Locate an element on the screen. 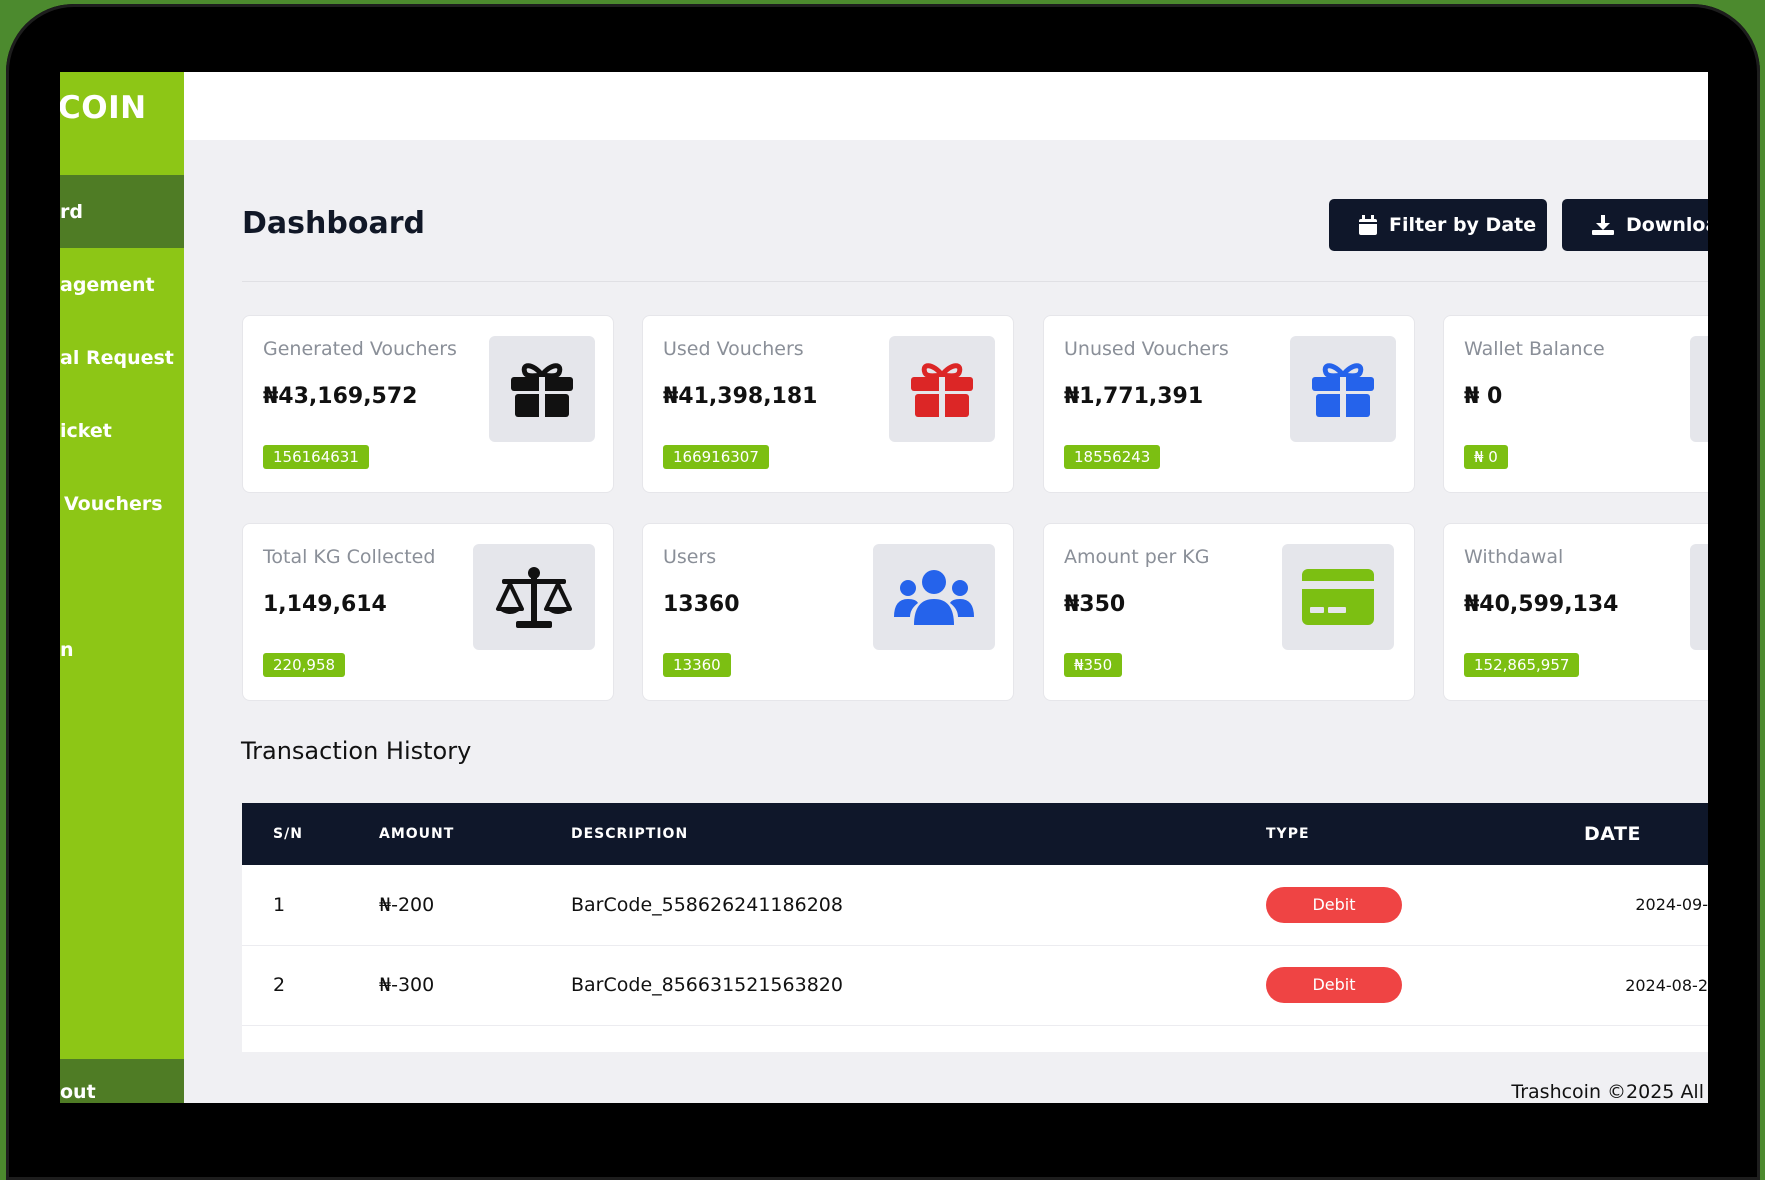 The height and width of the screenshot is (1180, 1765). card-value: ₦41,398,181 is located at coordinates (740, 396).